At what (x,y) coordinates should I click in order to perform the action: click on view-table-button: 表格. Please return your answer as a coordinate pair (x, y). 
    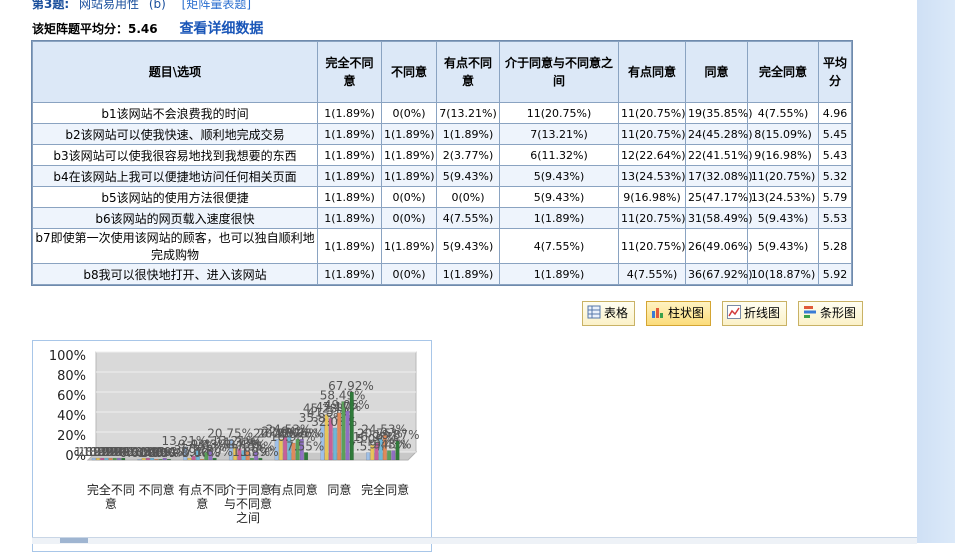
    Looking at the image, I should click on (609, 313).